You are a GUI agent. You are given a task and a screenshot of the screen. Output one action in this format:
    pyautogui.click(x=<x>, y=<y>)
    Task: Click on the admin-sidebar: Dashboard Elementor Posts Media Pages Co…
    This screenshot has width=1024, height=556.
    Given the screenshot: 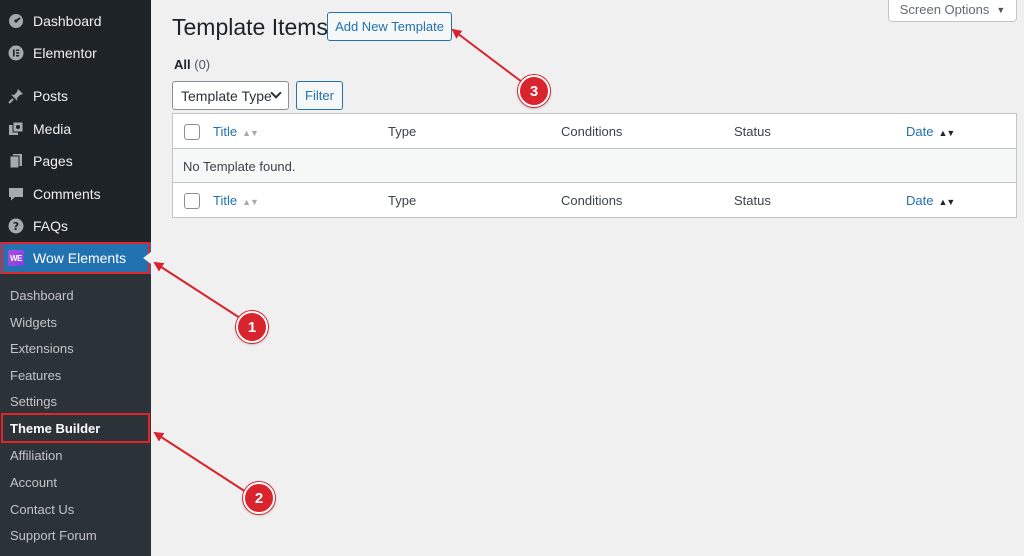 What is the action you would take?
    pyautogui.click(x=75, y=278)
    